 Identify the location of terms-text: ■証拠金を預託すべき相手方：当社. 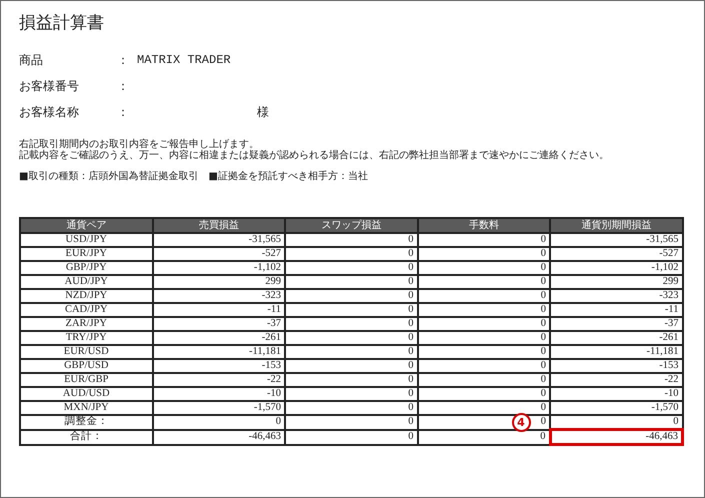
(288, 176).